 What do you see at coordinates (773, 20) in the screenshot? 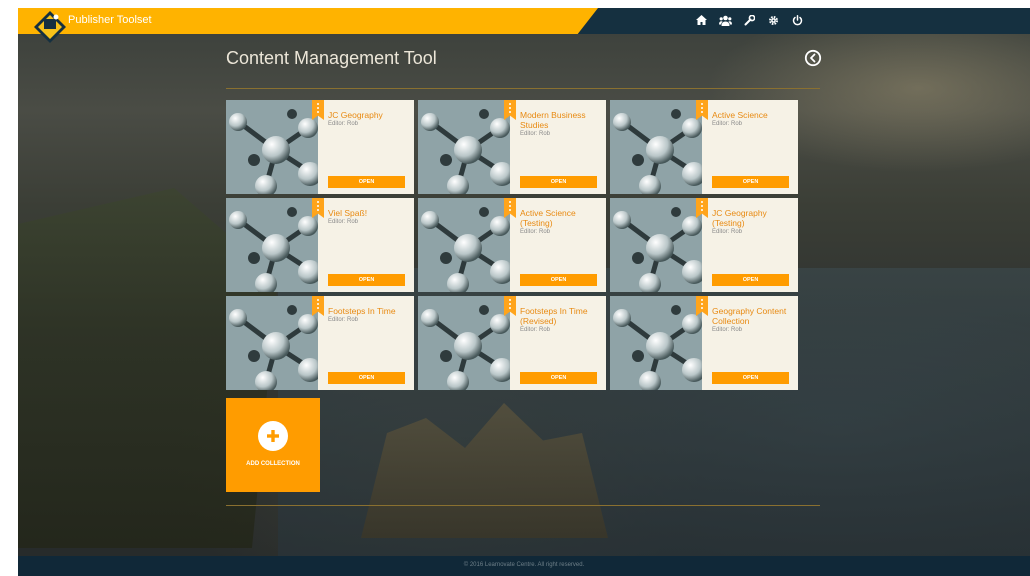
I see `gear-icon` at bounding box center [773, 20].